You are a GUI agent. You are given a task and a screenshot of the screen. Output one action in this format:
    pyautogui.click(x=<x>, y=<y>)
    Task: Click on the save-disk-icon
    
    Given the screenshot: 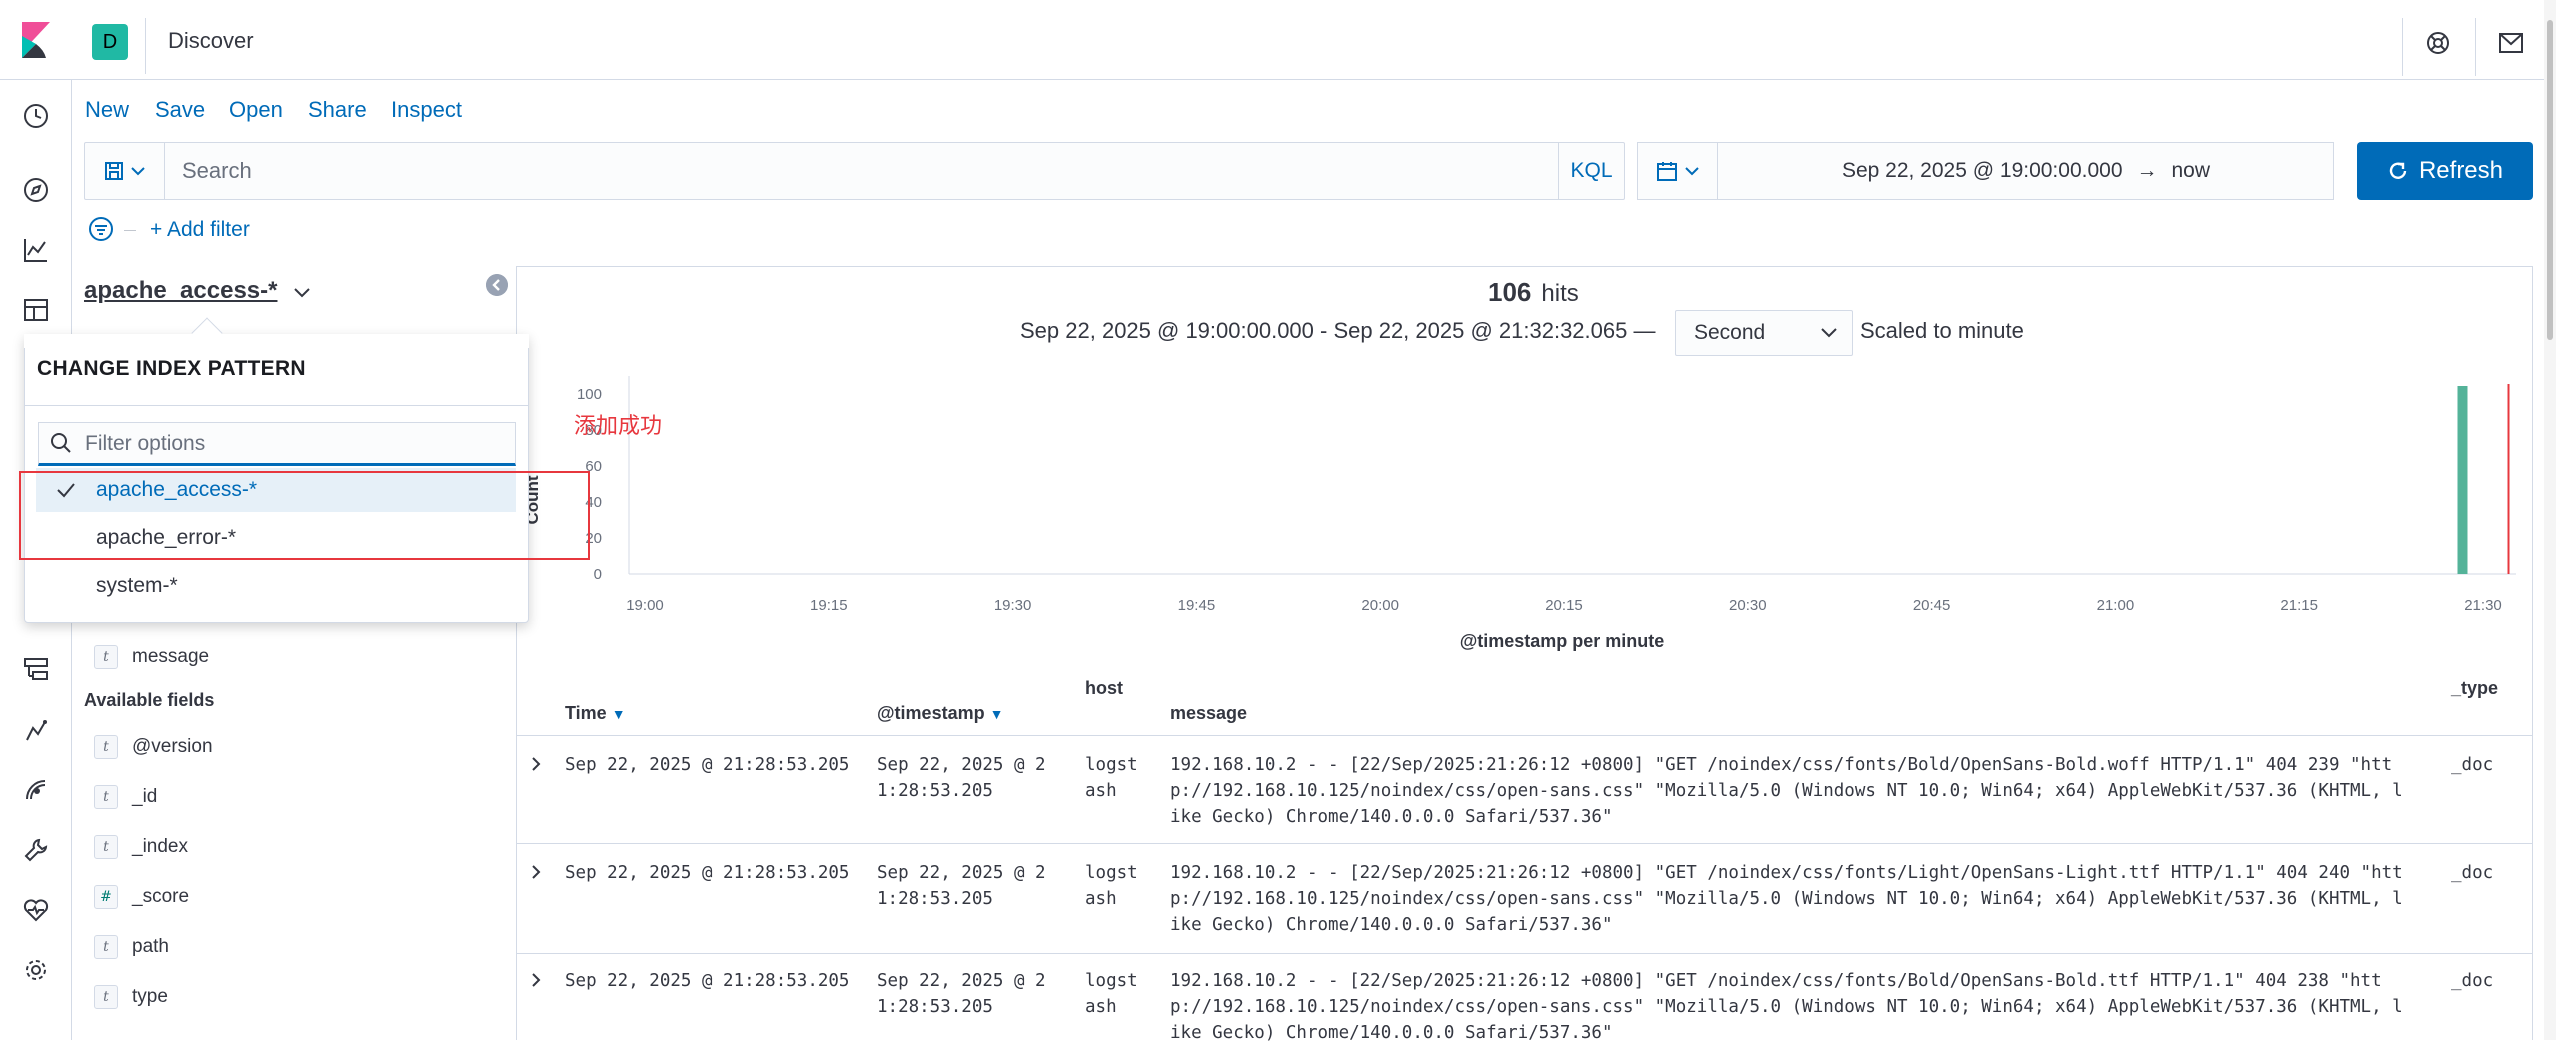 What is the action you would take?
    pyautogui.click(x=113, y=171)
    